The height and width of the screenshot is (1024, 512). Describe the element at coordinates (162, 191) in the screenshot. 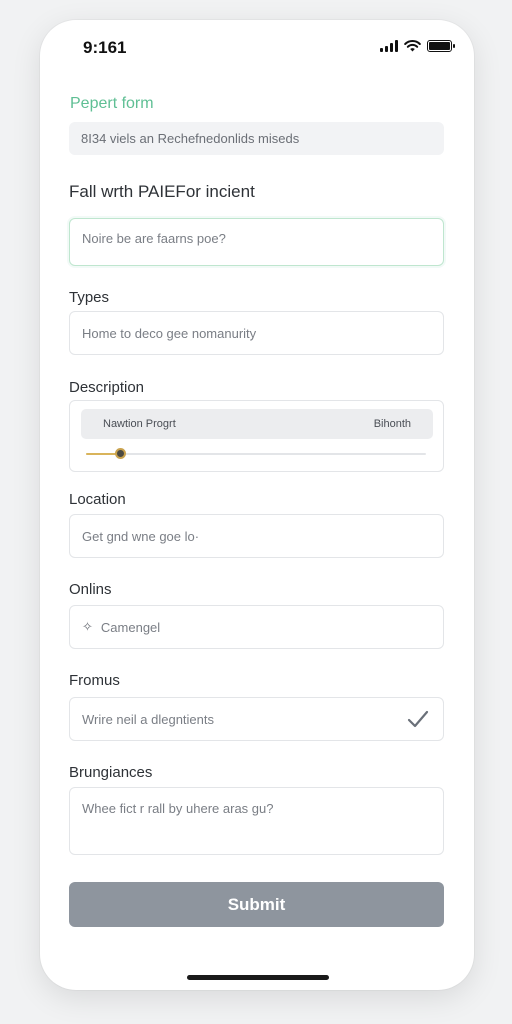

I see `section-heading: Fall wrth PAIEFor incient` at that location.